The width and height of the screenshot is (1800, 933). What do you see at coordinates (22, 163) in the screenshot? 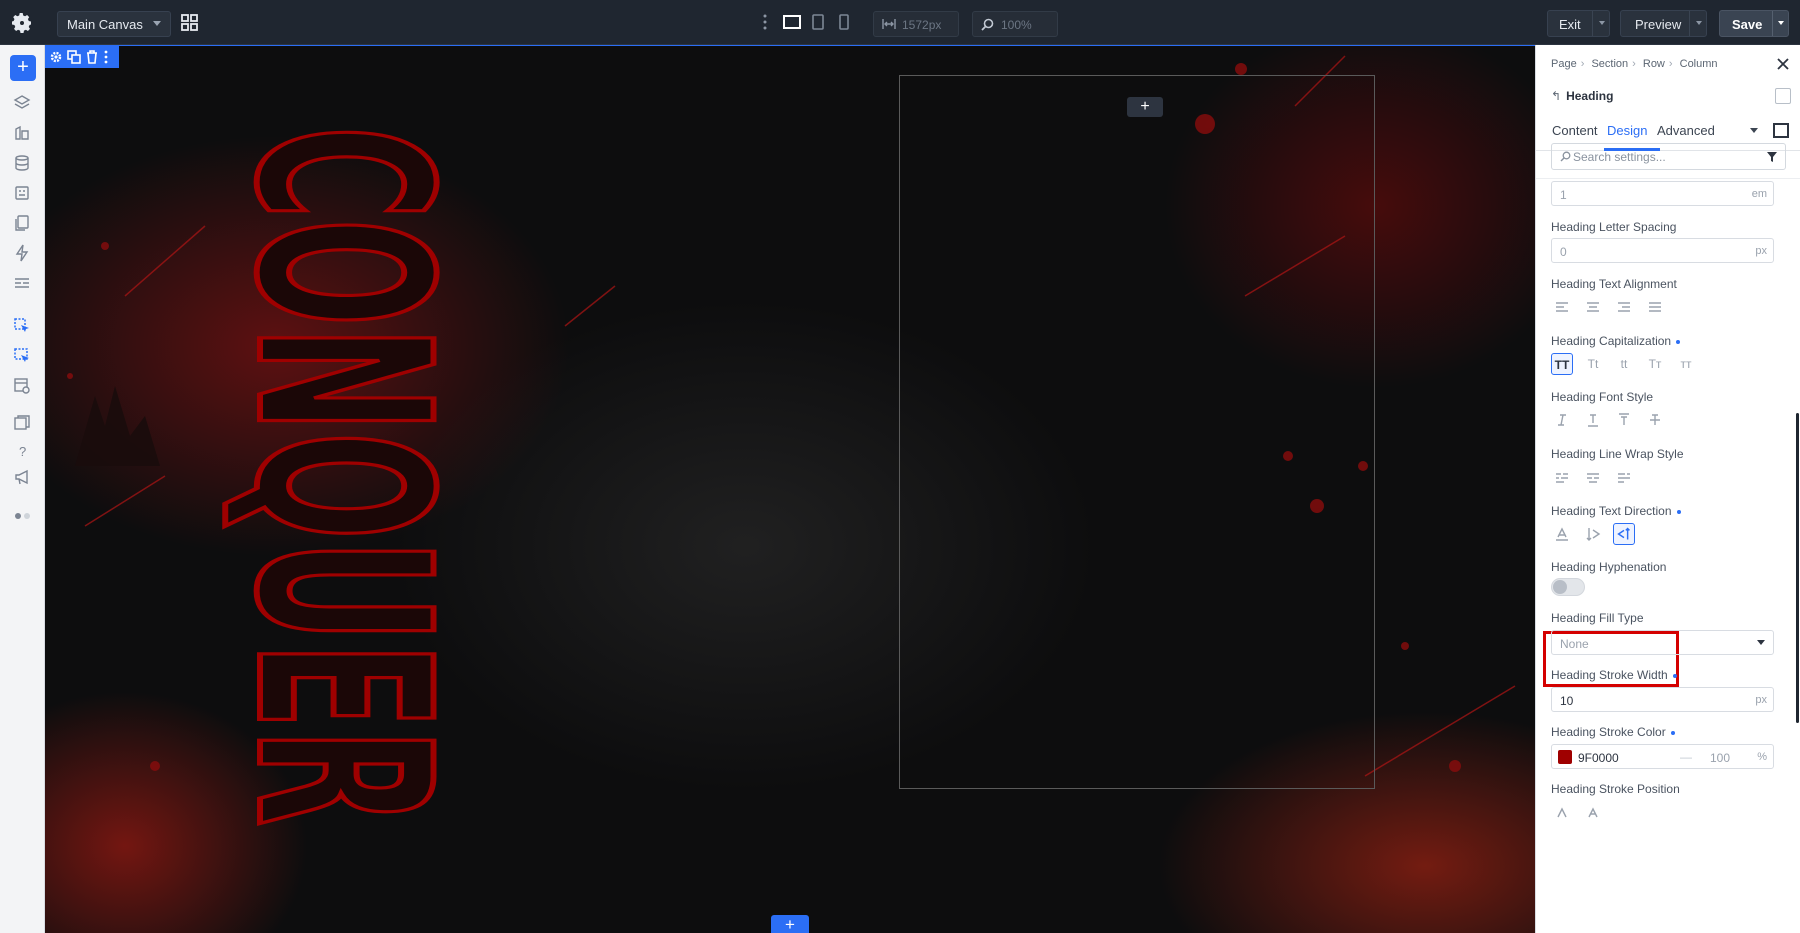
I see `database-icon` at bounding box center [22, 163].